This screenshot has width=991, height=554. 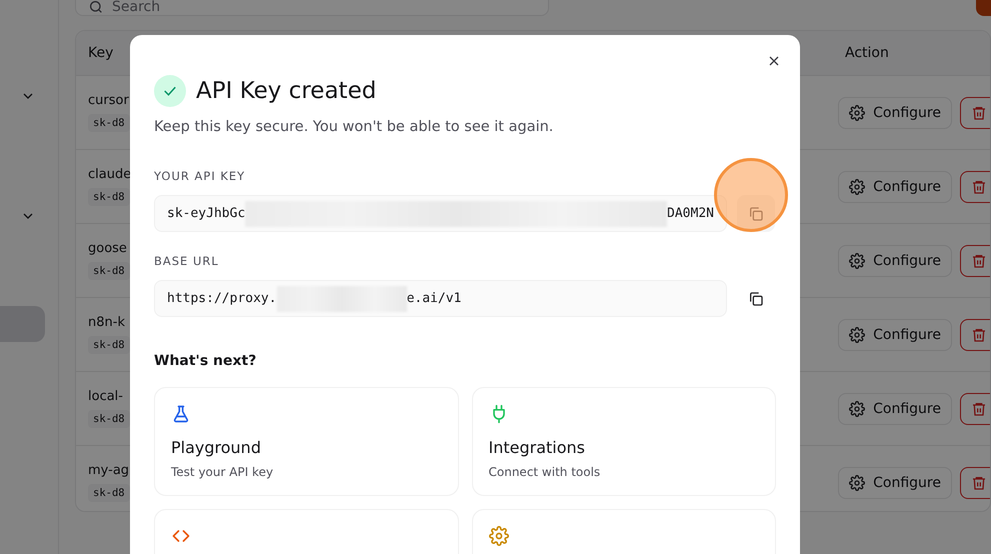 I want to click on column-header: Action, so click(x=867, y=53).